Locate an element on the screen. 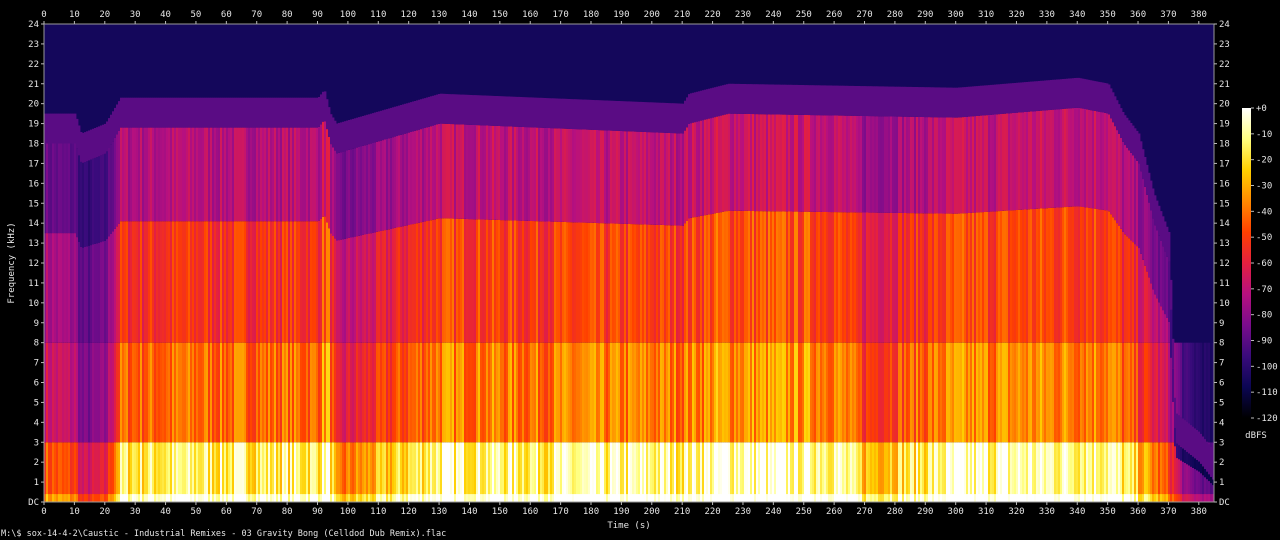 This screenshot has height=540, width=1280. x-tick-label-bottom: 30 is located at coordinates (135, 512).